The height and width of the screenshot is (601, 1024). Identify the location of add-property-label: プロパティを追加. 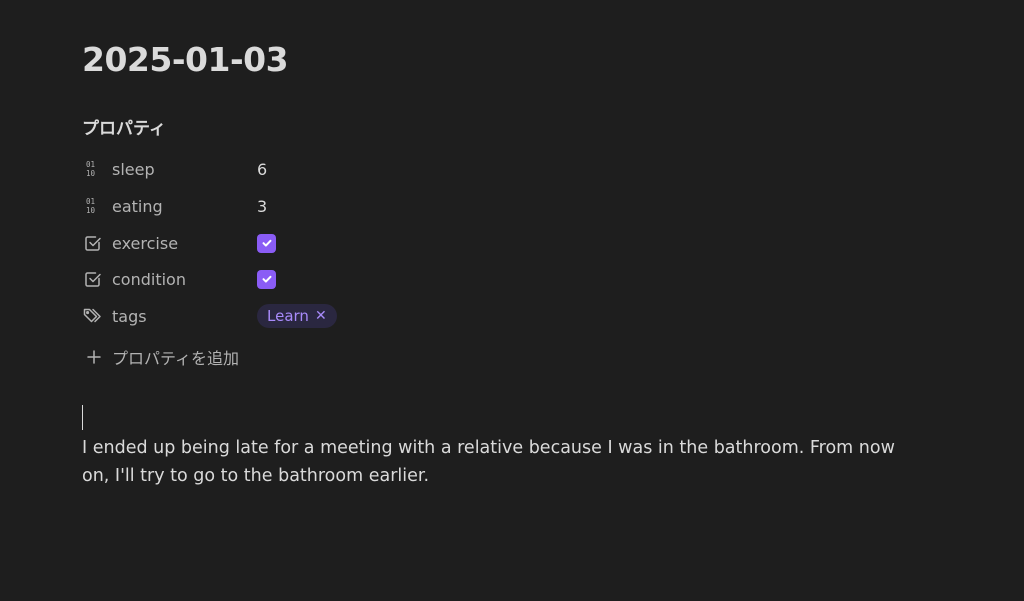
(176, 358).